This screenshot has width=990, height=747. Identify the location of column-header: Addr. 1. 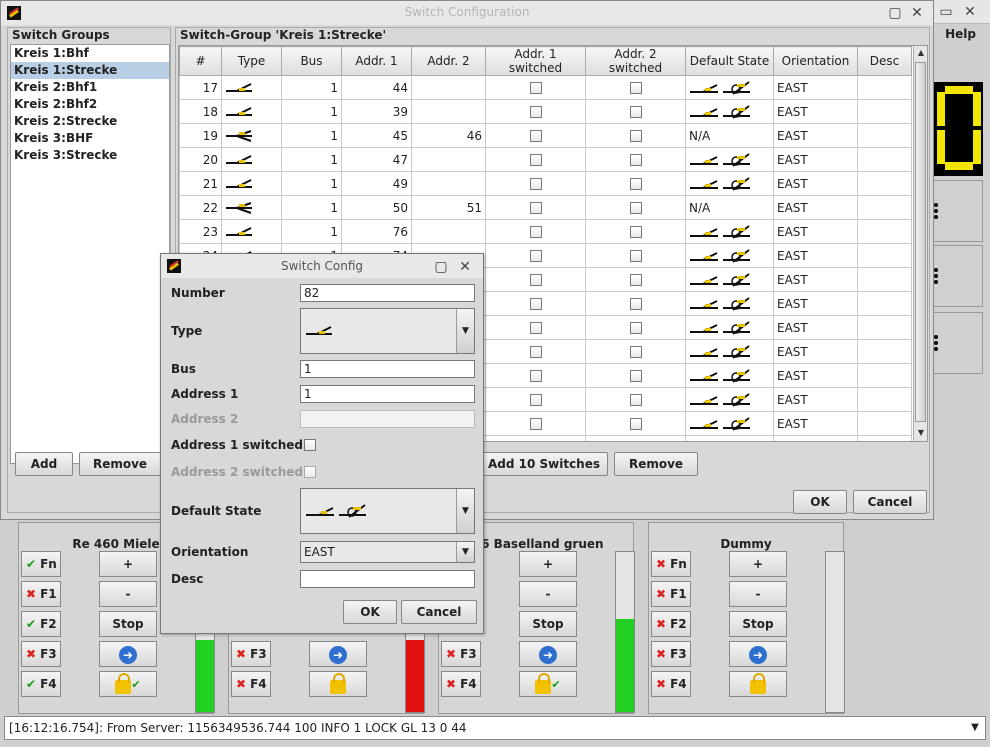
(376, 61).